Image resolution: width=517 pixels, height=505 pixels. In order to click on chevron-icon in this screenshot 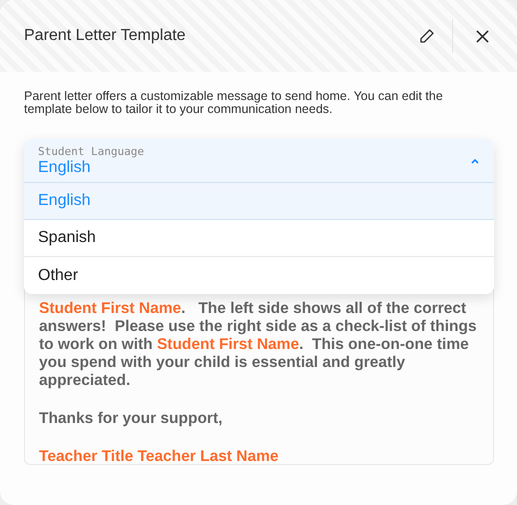, I will do `click(475, 161)`.